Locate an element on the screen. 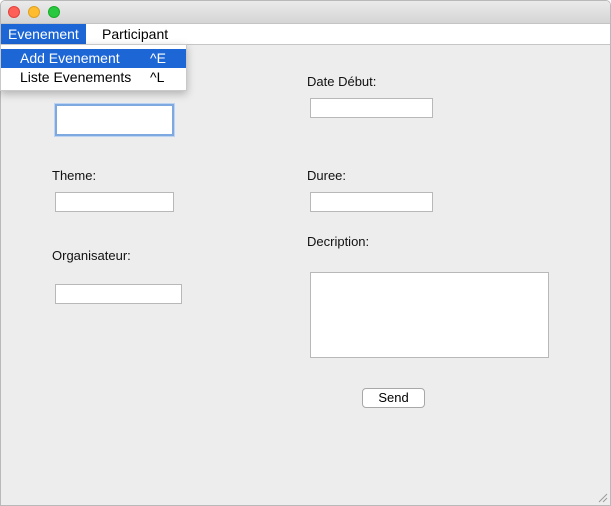  minimize-window-button is located at coordinates (34, 12).